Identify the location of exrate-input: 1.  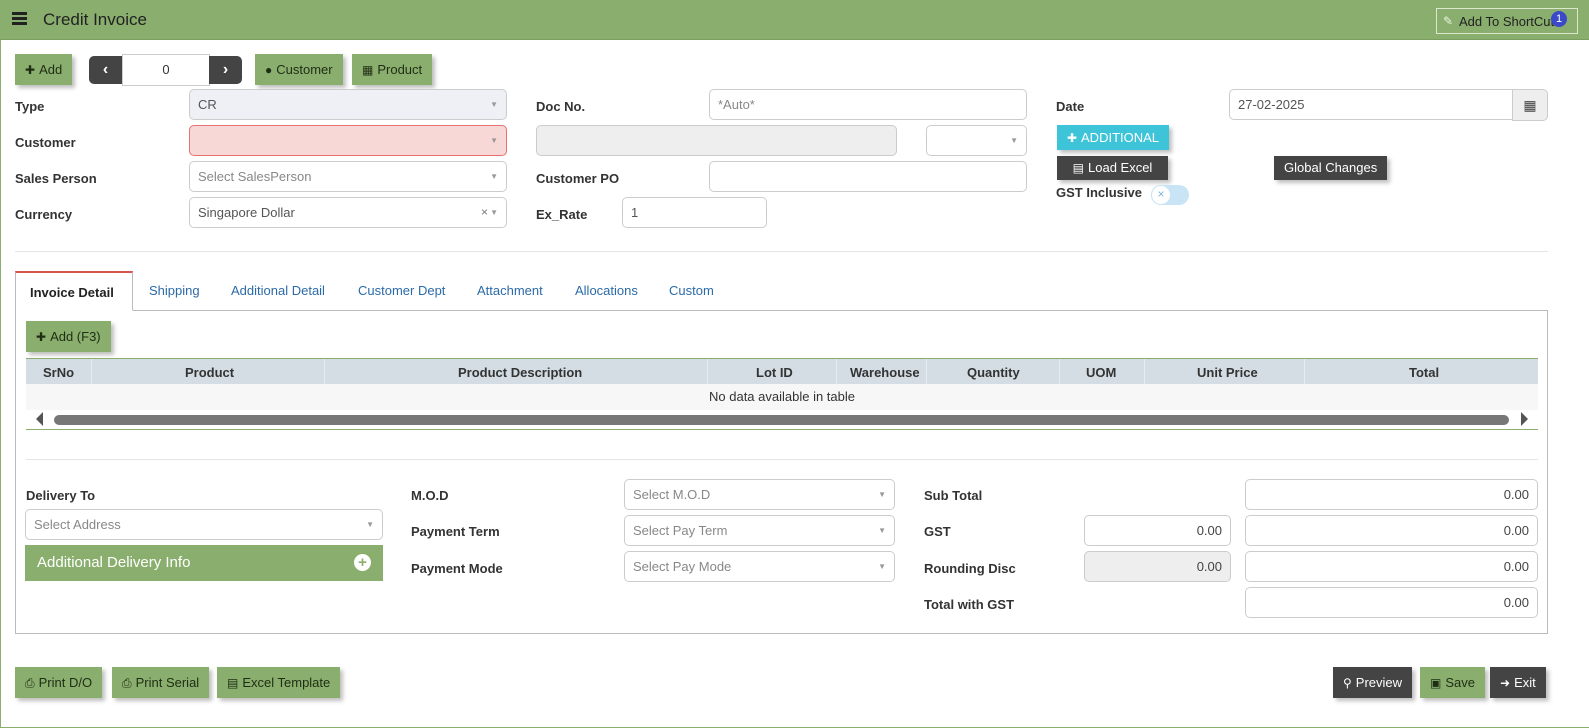
(694, 212).